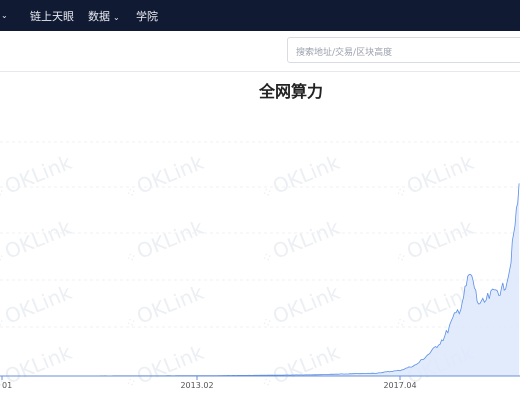  Describe the element at coordinates (196, 385) in the screenshot. I see `x-tick-label: 2013.02` at that location.